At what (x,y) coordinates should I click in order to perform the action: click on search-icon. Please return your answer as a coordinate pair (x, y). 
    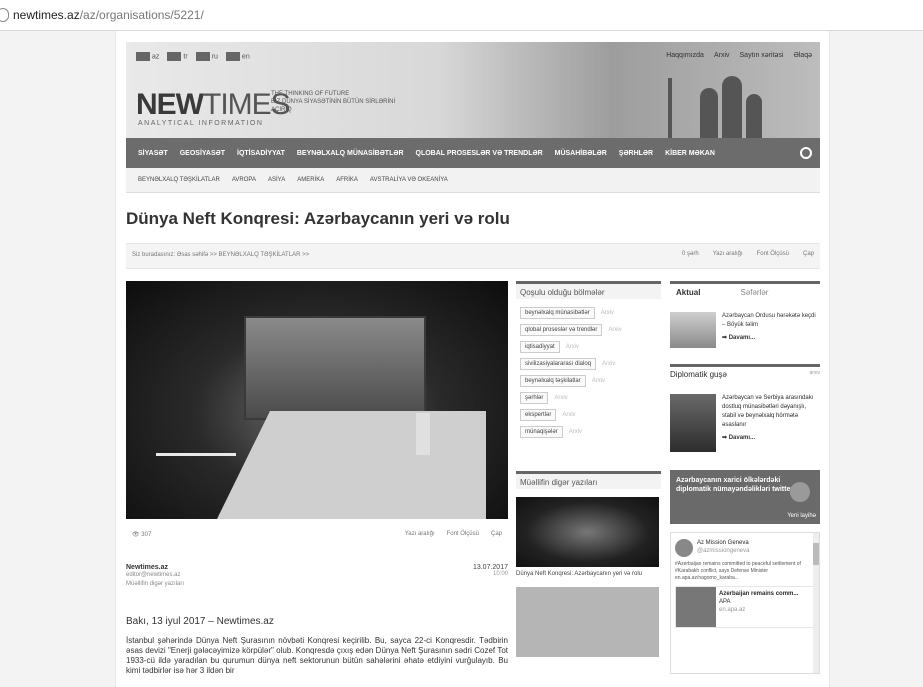
    Looking at the image, I should click on (806, 153).